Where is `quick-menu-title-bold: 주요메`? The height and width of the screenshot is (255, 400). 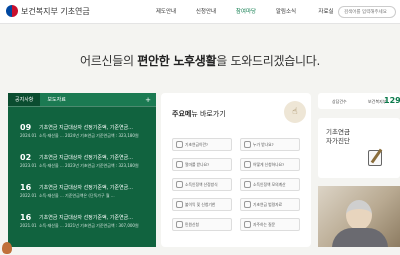
quick-menu-title-bold: 주요메 is located at coordinates (182, 114).